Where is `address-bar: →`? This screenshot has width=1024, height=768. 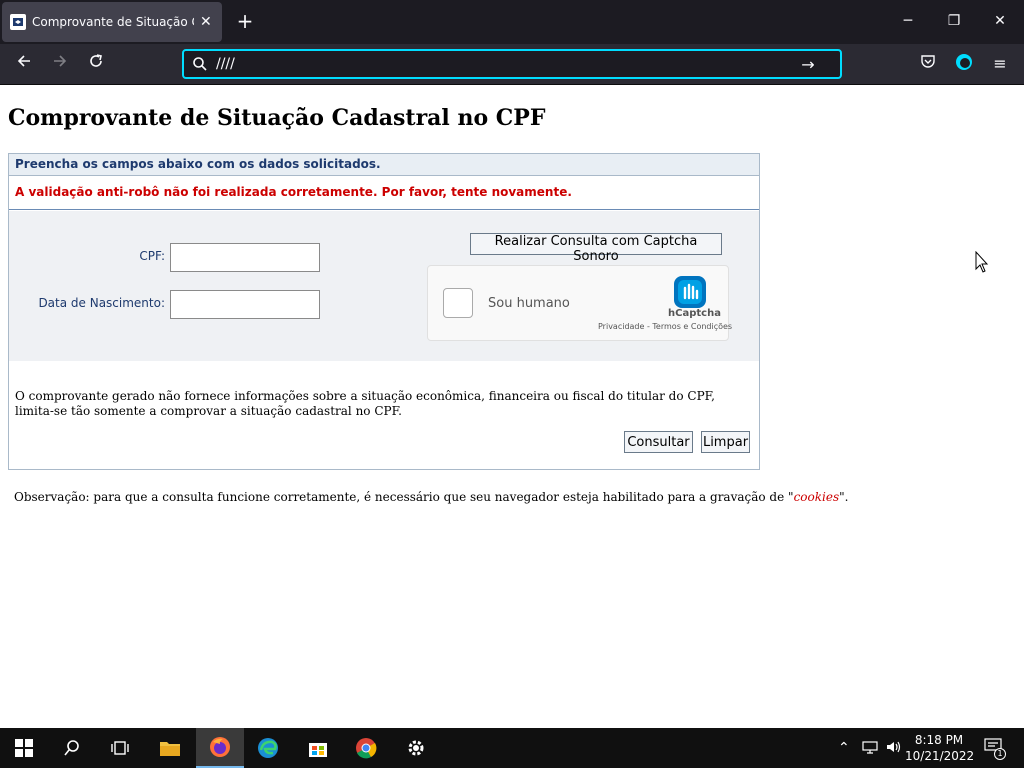
address-bar: → is located at coordinates (512, 64).